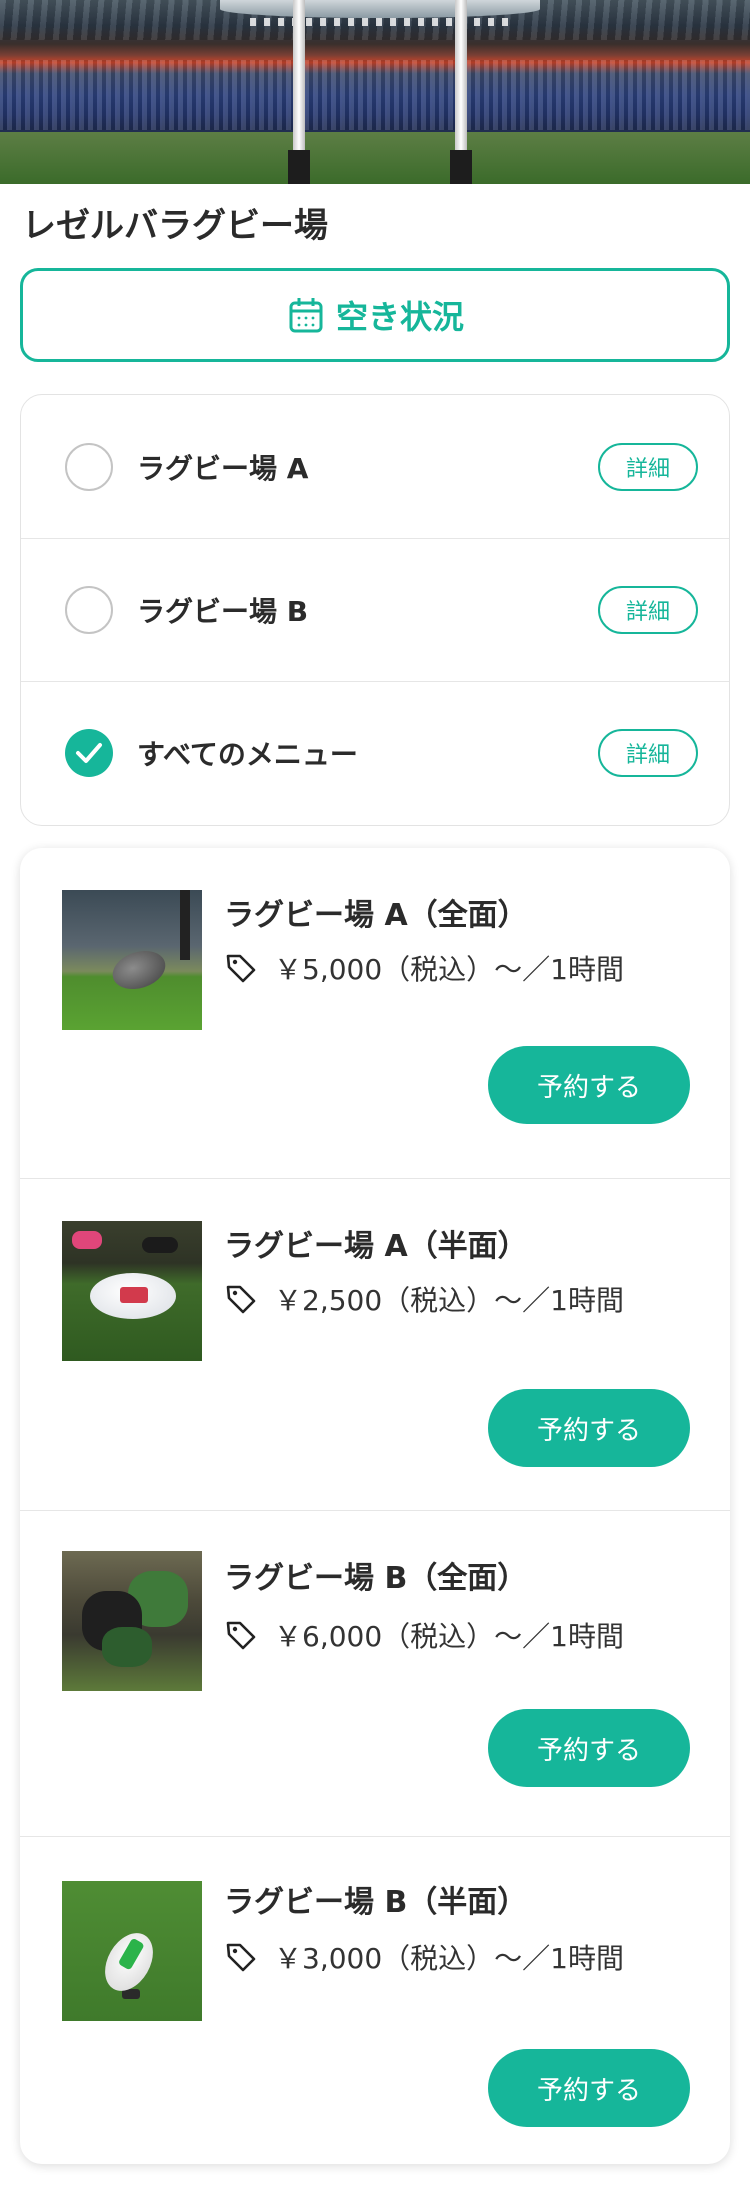 The image size is (750, 2193). I want to click on menu-name: ラグビー場 A（半面）, so click(376, 1246).